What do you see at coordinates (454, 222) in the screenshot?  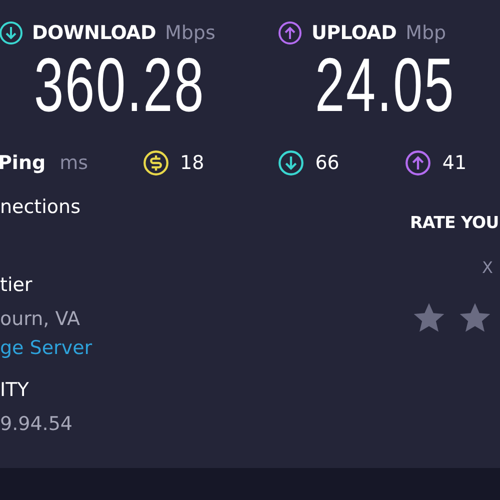 I see `rating-heading: RATE YOU` at bounding box center [454, 222].